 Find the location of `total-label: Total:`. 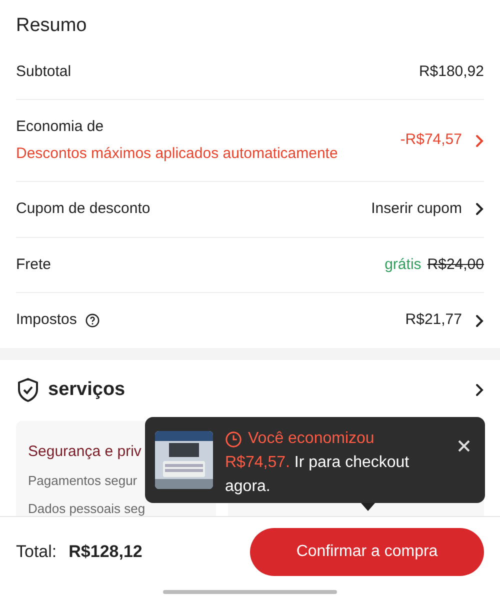

total-label: Total: is located at coordinates (36, 551).